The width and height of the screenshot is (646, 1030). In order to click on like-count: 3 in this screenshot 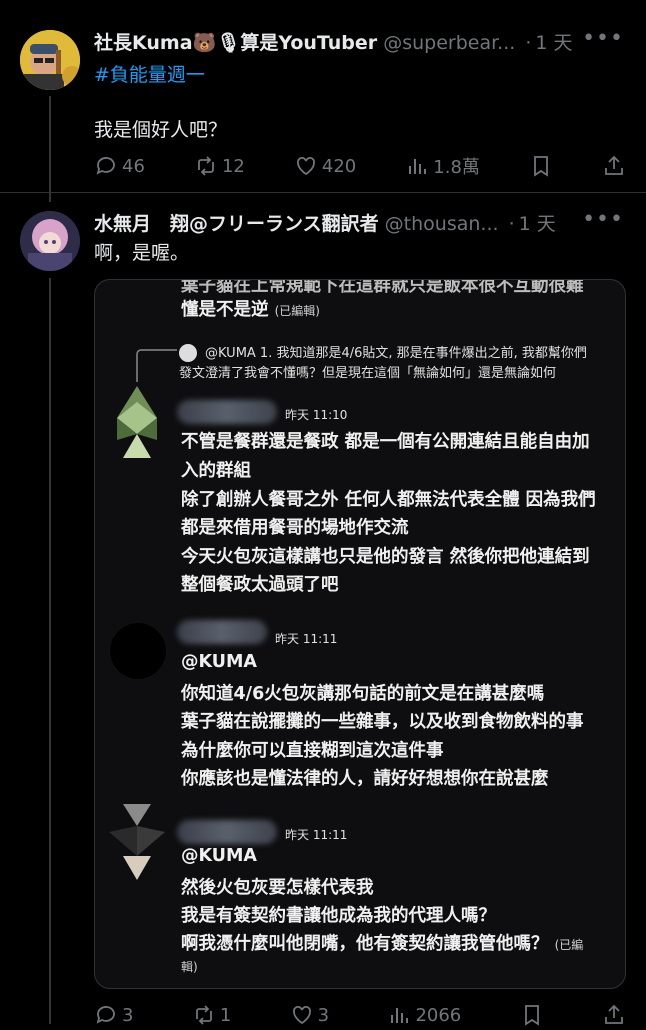, I will do `click(323, 1015)`.